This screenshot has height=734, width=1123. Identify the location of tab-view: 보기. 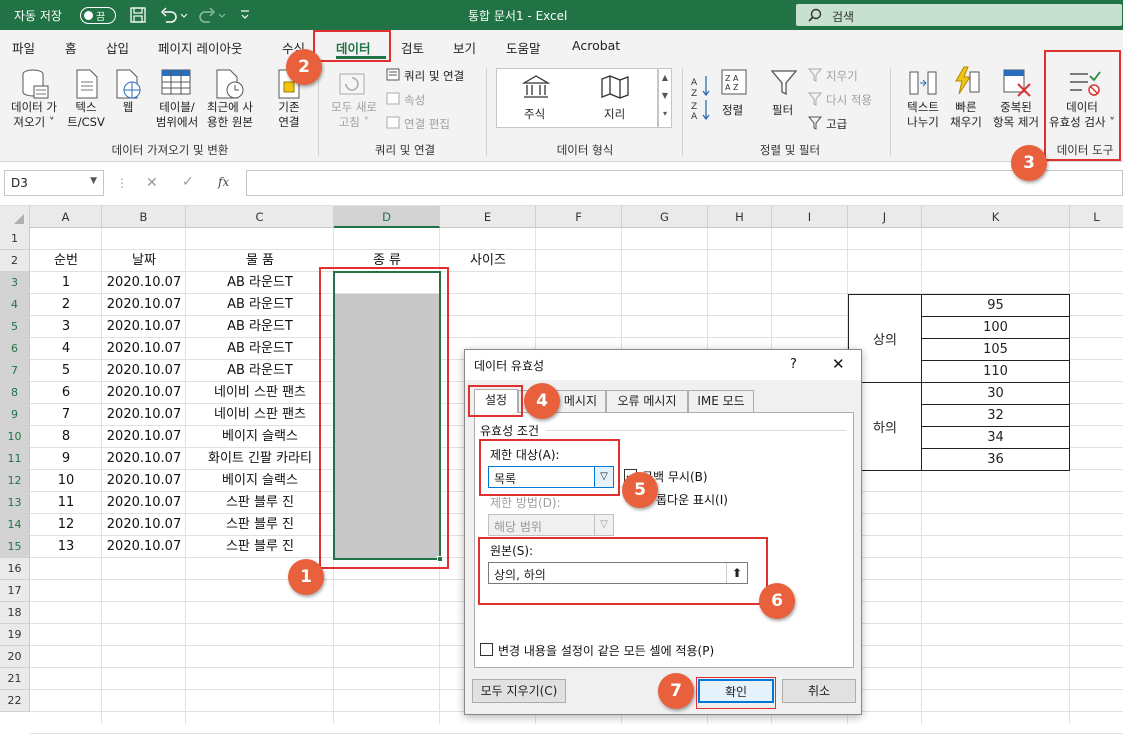
(464, 47).